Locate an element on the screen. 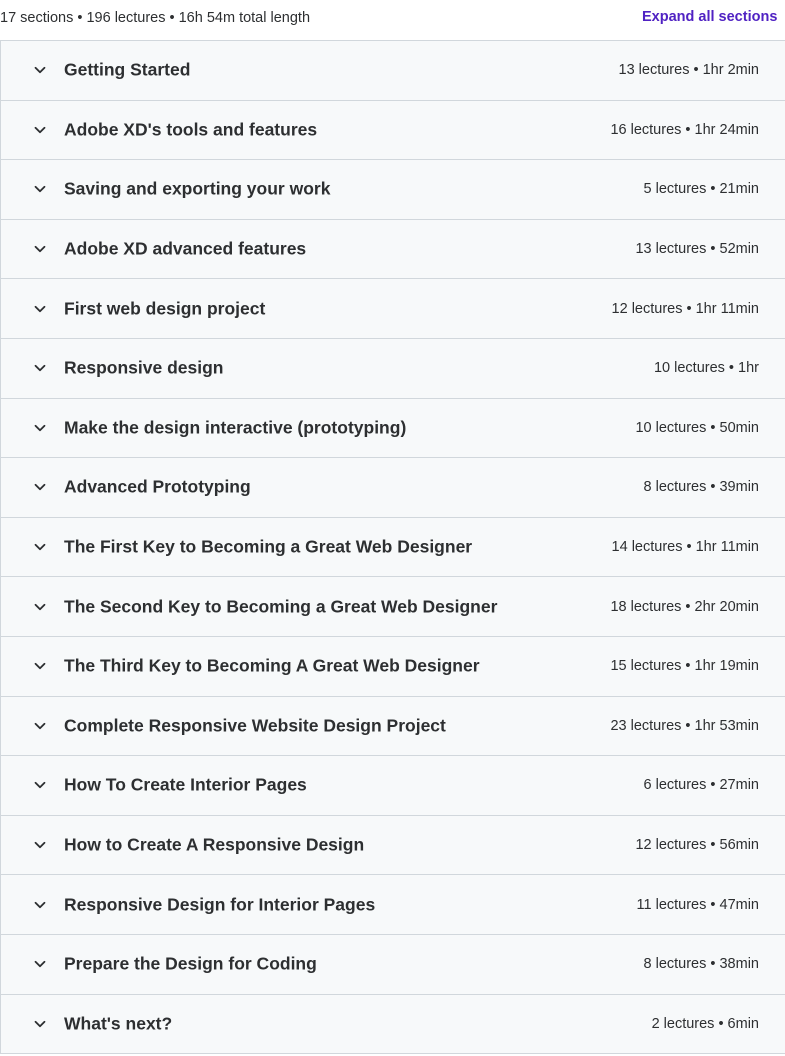  section-row: Getting Started 13 lectures • 1hr 2min is located at coordinates (392, 71).